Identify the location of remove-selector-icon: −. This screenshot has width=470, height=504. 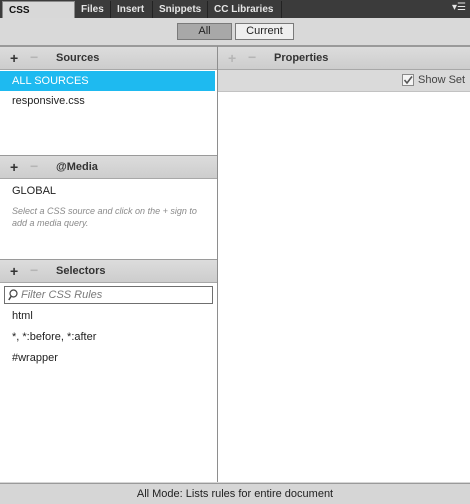
(34, 270).